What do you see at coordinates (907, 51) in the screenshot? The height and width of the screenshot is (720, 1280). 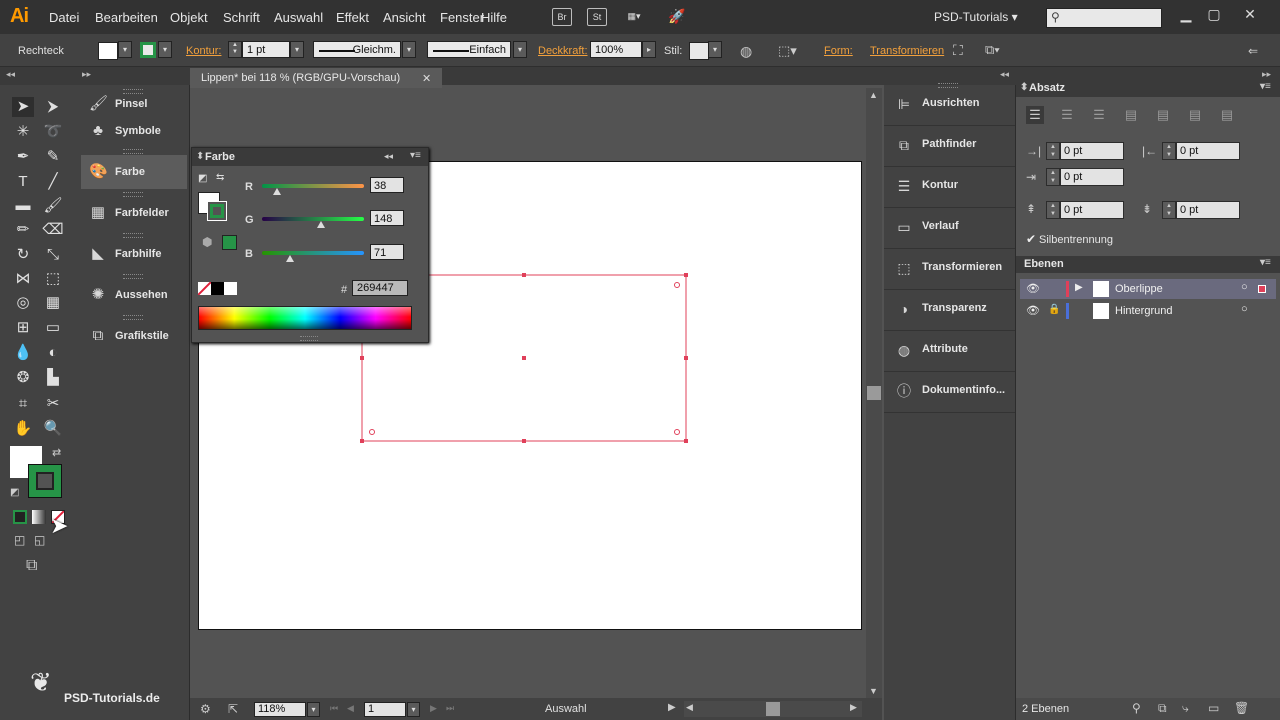 I see `transform-label: Transformieren` at bounding box center [907, 51].